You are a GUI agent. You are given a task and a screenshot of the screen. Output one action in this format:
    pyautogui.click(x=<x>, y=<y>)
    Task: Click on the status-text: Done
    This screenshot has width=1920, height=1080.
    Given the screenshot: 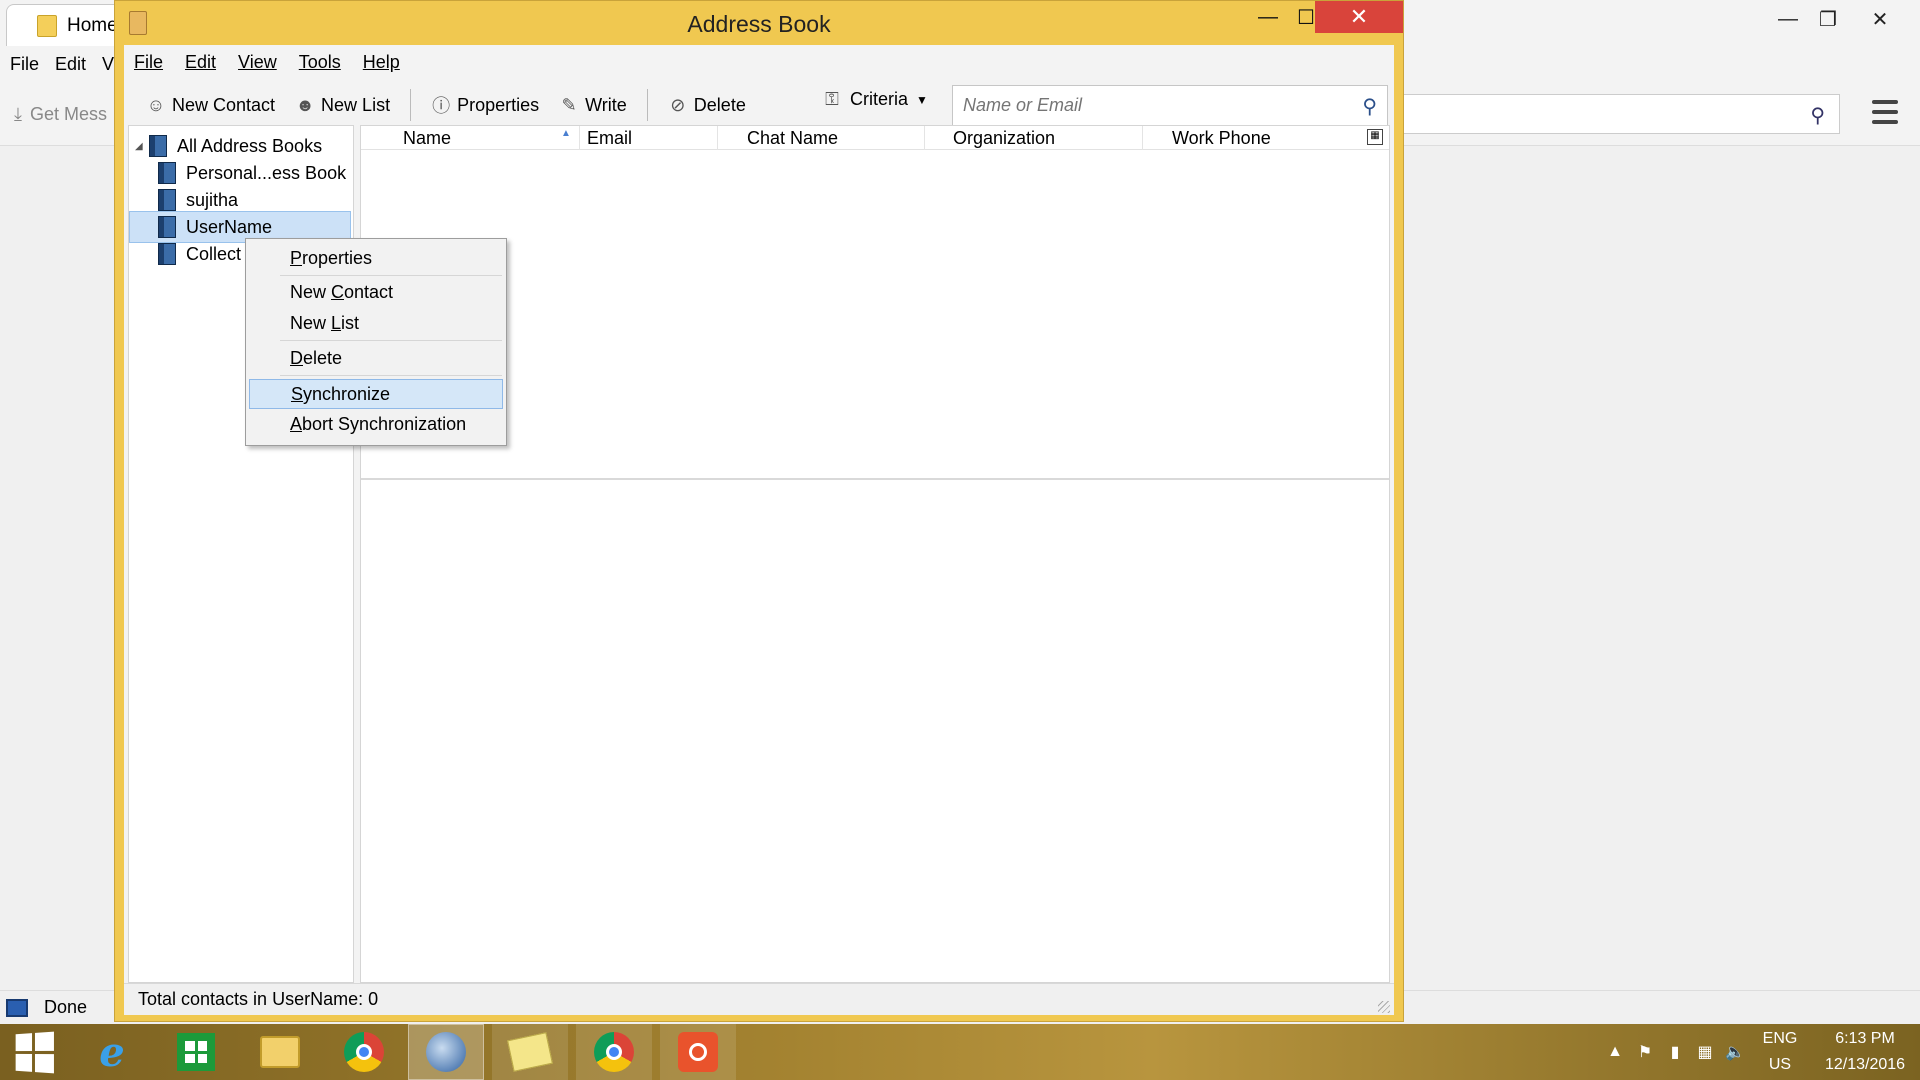 What is the action you would take?
    pyautogui.click(x=66, y=1007)
    